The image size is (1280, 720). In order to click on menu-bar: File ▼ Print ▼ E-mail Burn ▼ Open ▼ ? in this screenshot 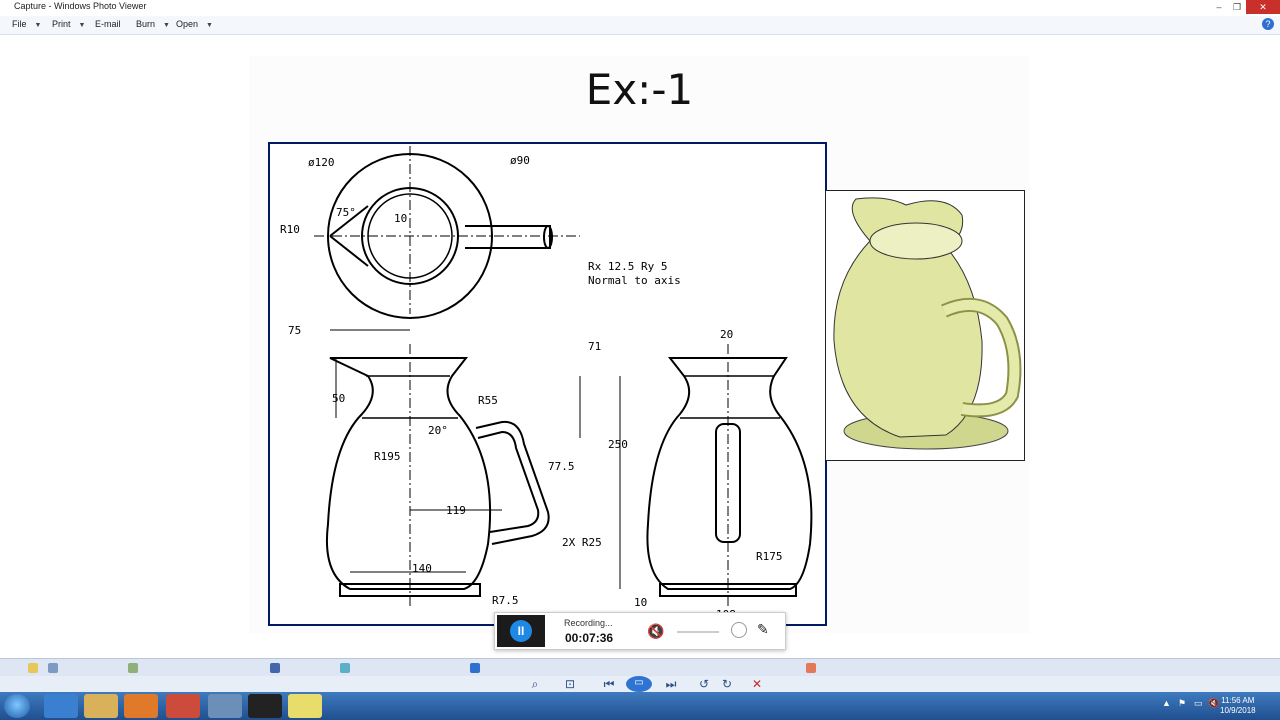, I will do `click(640, 25)`.